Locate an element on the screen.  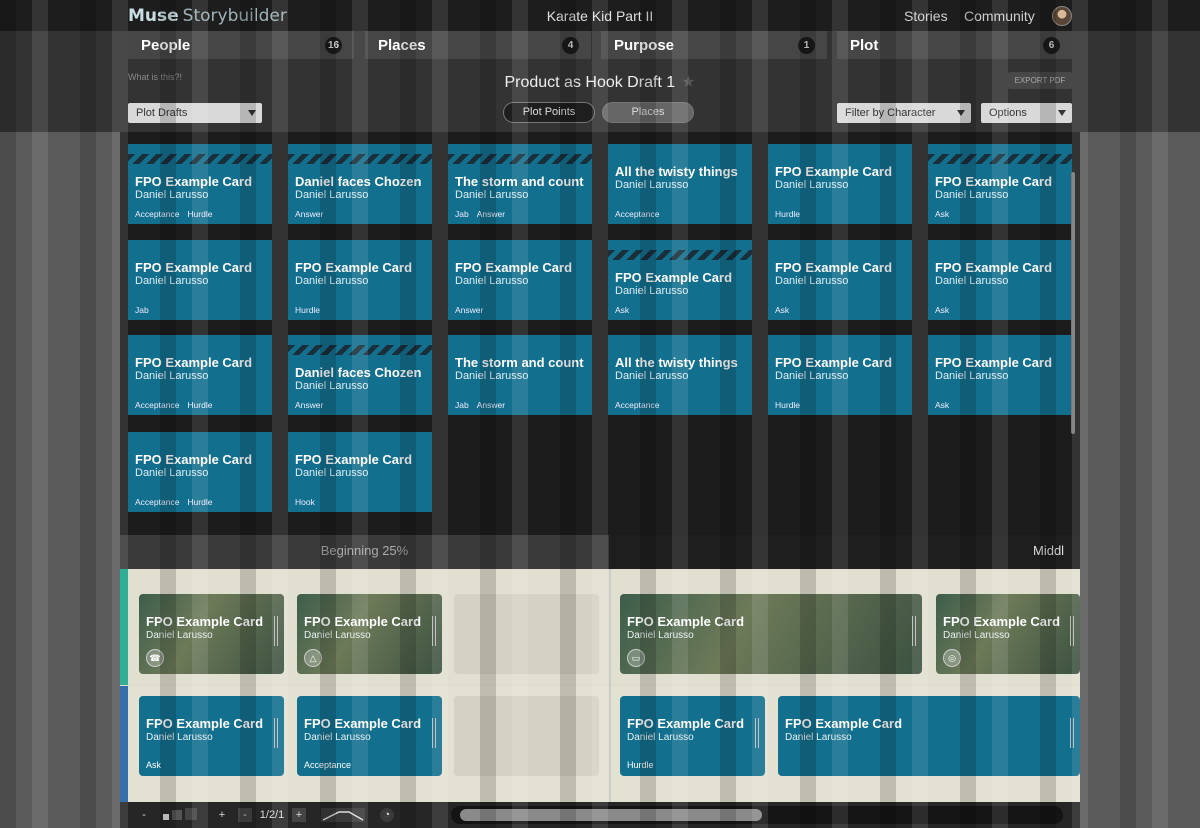
card-title: All the twisty things is located at coordinates (676, 362).